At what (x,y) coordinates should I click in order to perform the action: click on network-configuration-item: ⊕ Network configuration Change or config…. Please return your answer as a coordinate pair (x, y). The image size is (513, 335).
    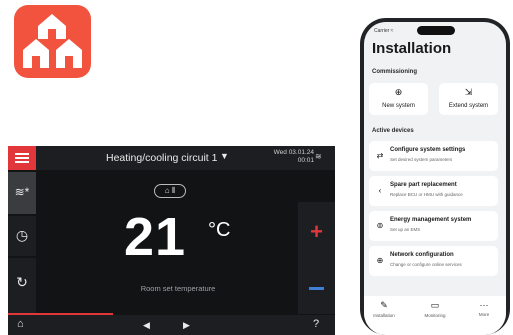
    Looking at the image, I should click on (433, 261).